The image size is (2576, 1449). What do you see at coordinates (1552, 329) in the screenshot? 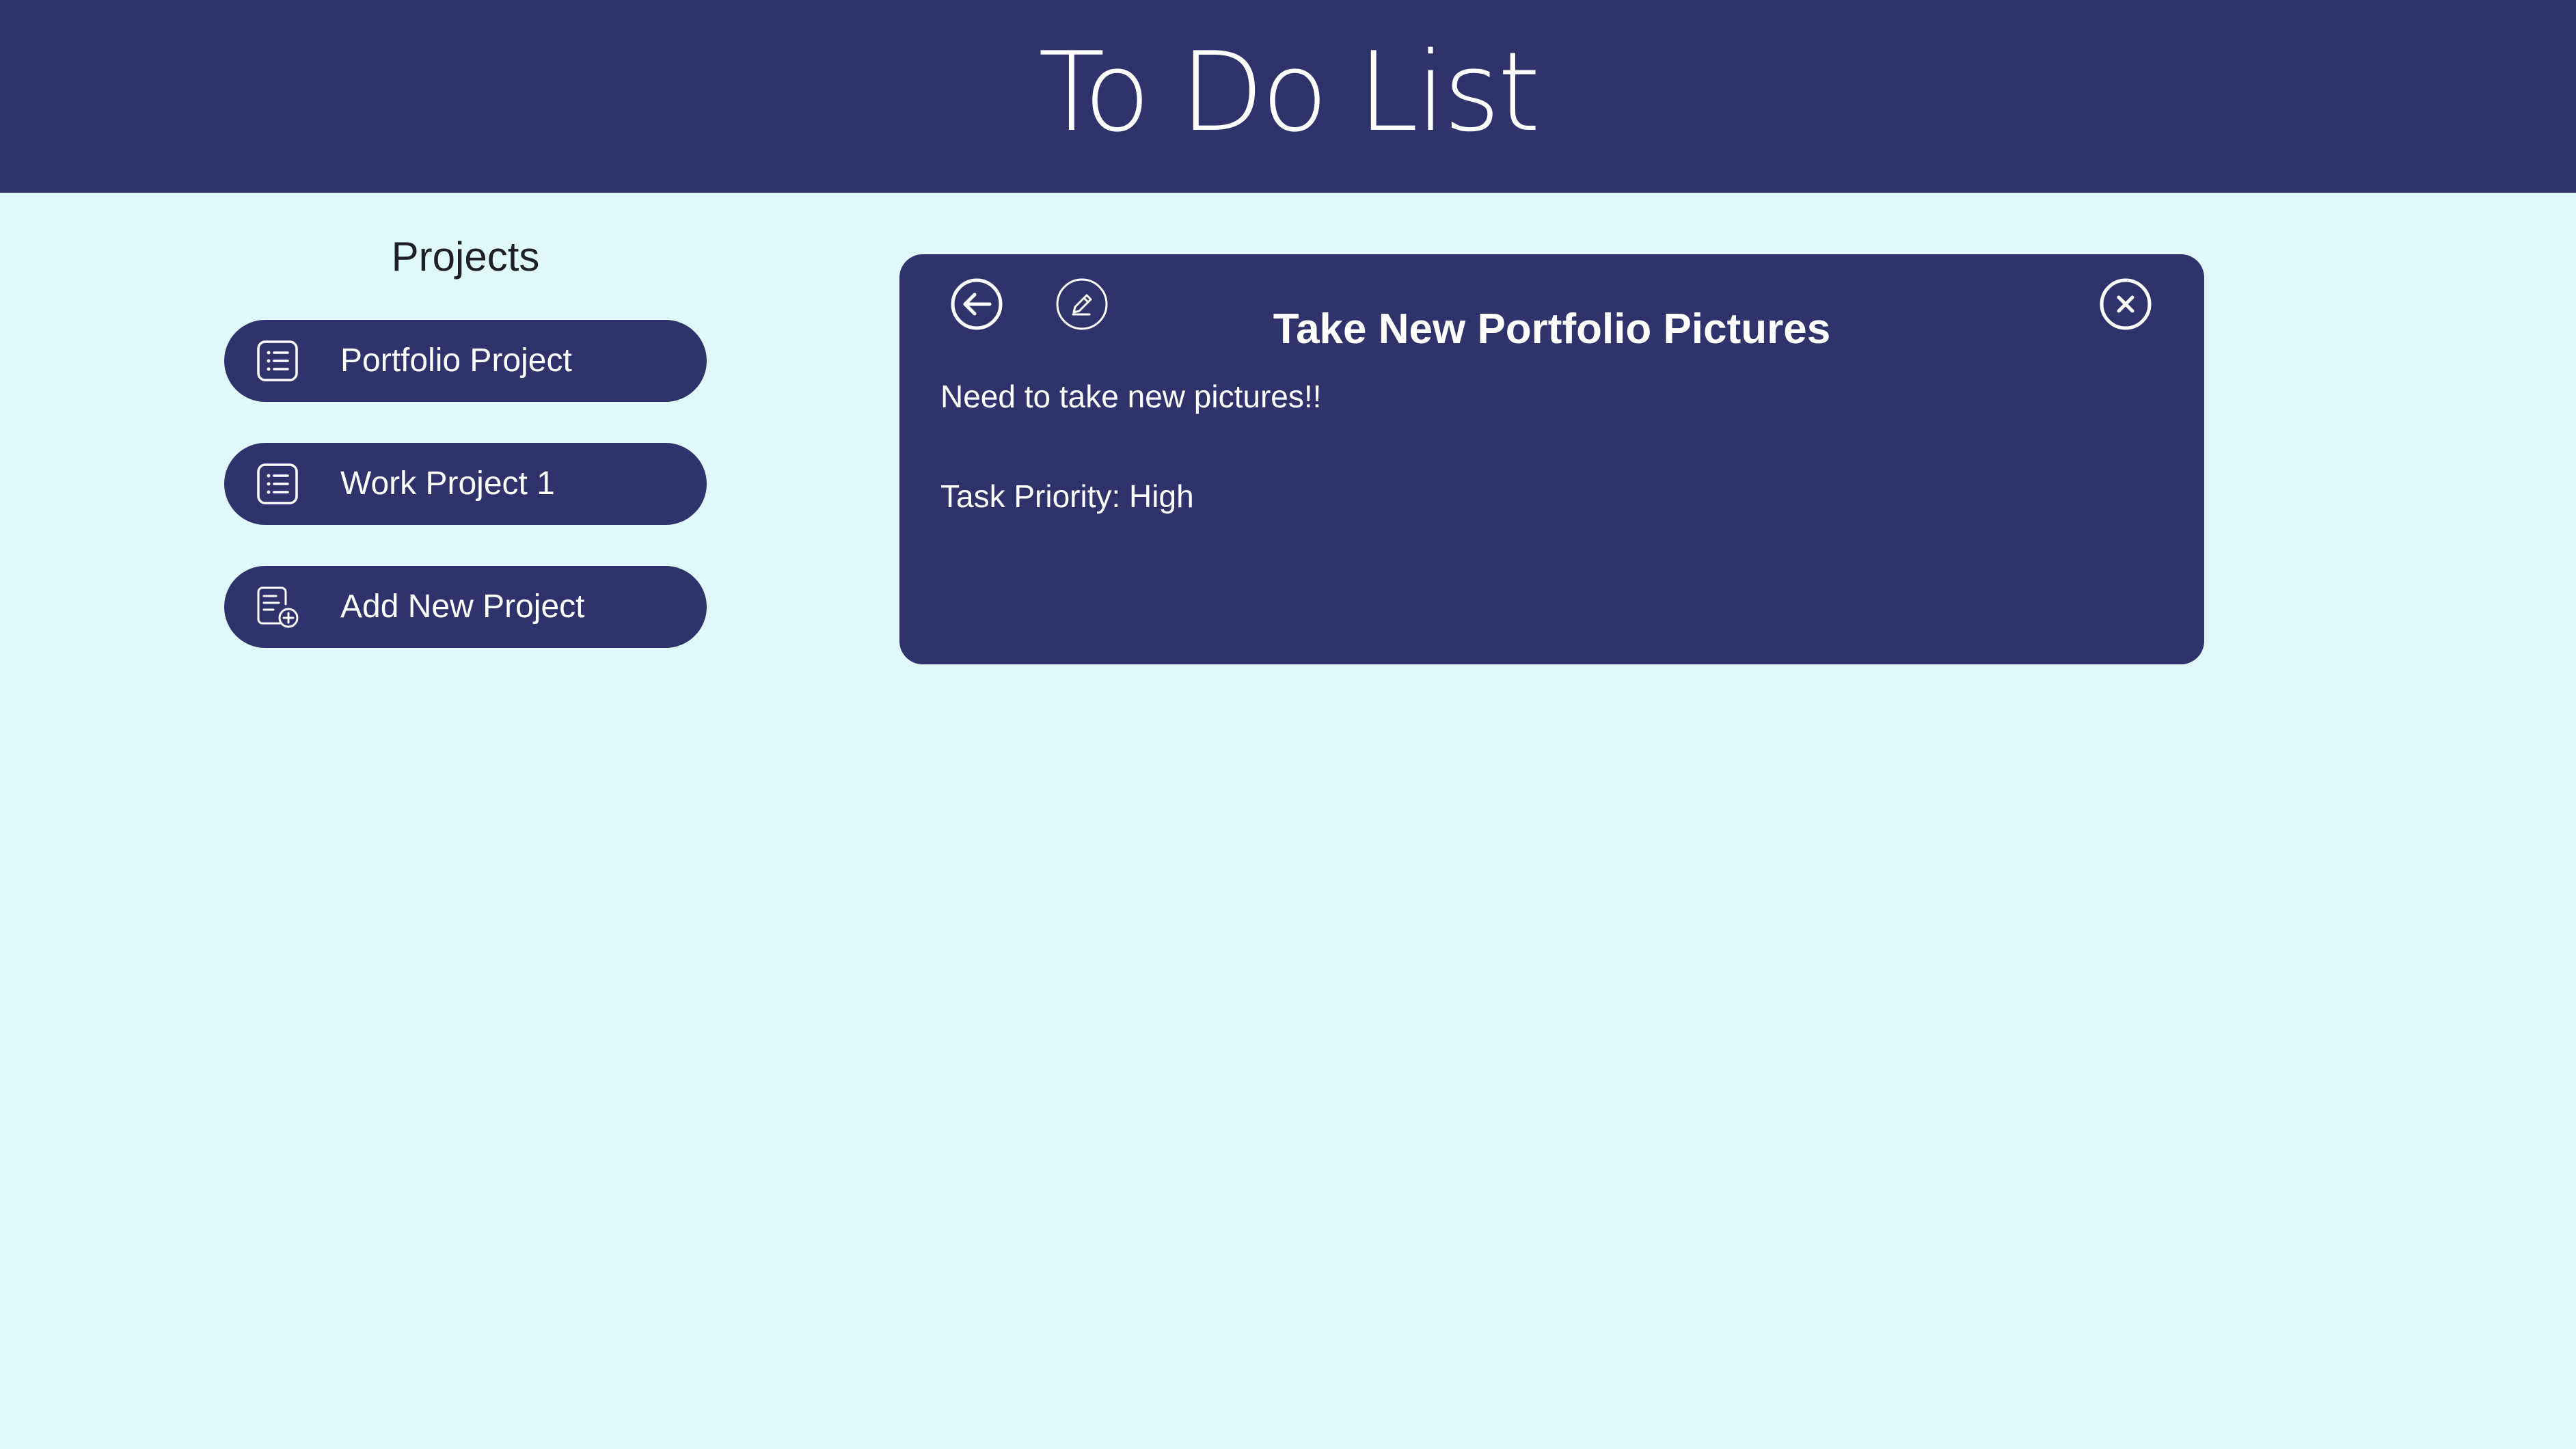
I see `task-title: Take New Portfolio Pictures` at bounding box center [1552, 329].